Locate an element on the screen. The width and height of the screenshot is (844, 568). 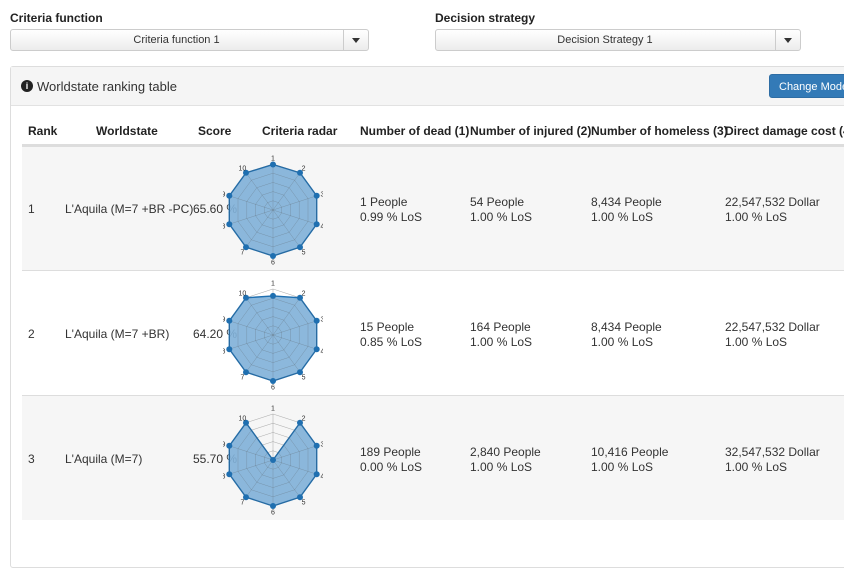
worldstate-cell: L'Aquila (M=7 +BR -PC) is located at coordinates (129, 209).